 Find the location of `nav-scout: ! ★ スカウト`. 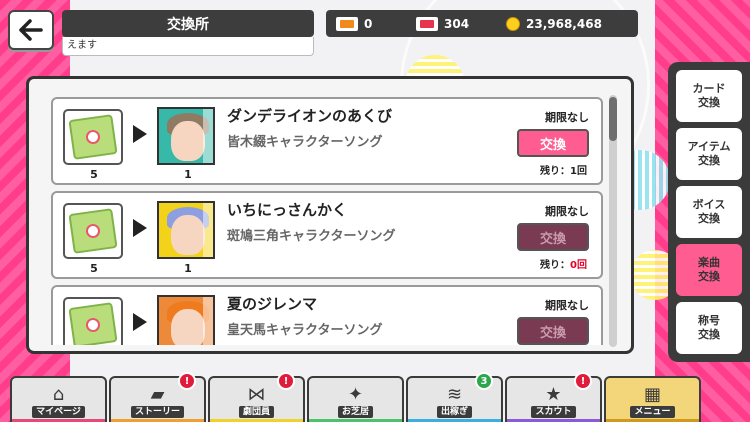

nav-scout: ! ★ スカウト is located at coordinates (553, 397).